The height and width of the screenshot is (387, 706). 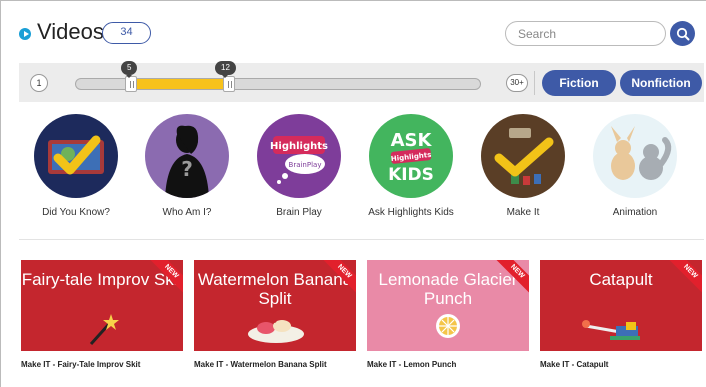 What do you see at coordinates (412, 140) in the screenshot?
I see `svg-text: ASK` at bounding box center [412, 140].